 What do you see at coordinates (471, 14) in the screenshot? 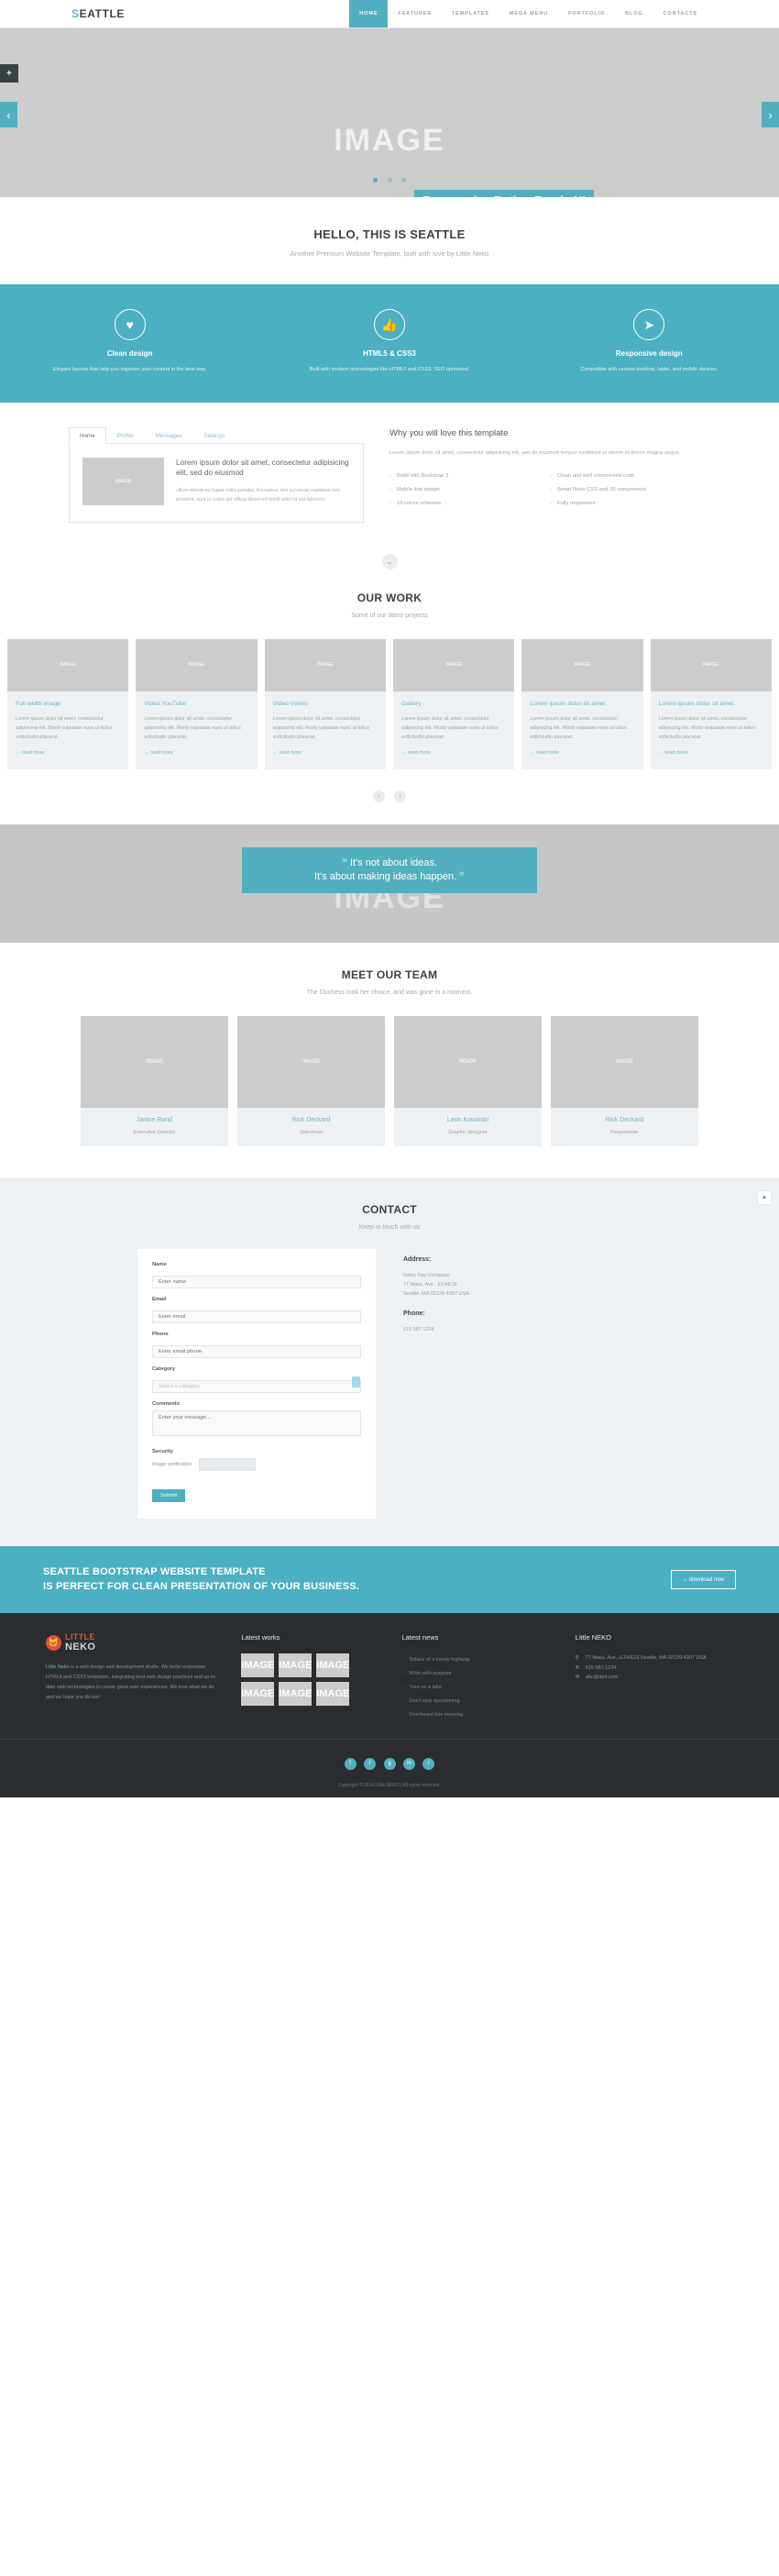
I see `nav-item-templates: TEMPLATES` at bounding box center [471, 14].